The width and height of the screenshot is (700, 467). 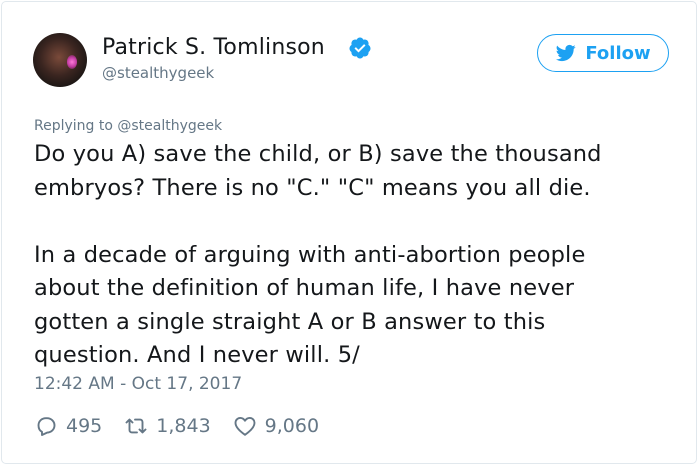 I want to click on tweet-actions: 495 1,843 9,060, so click(x=187, y=426).